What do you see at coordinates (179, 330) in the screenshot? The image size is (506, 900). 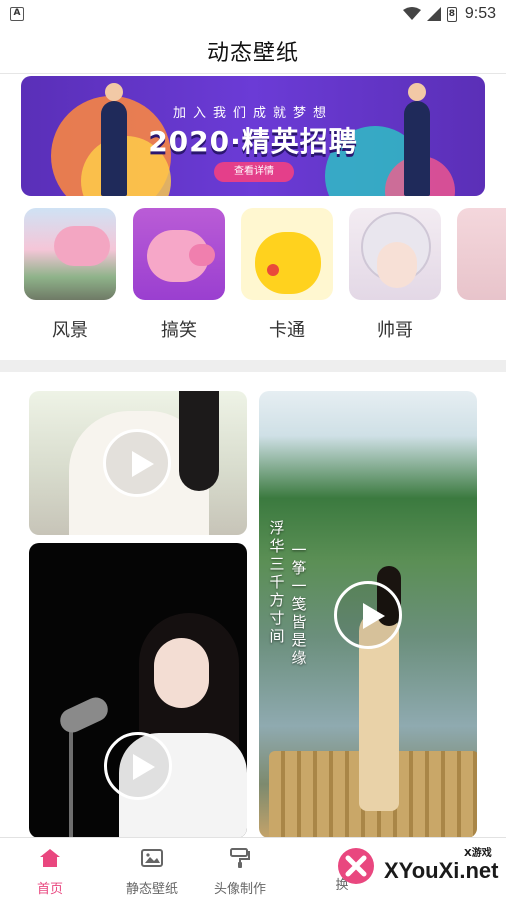 I see `category-label: 搞笑` at bounding box center [179, 330].